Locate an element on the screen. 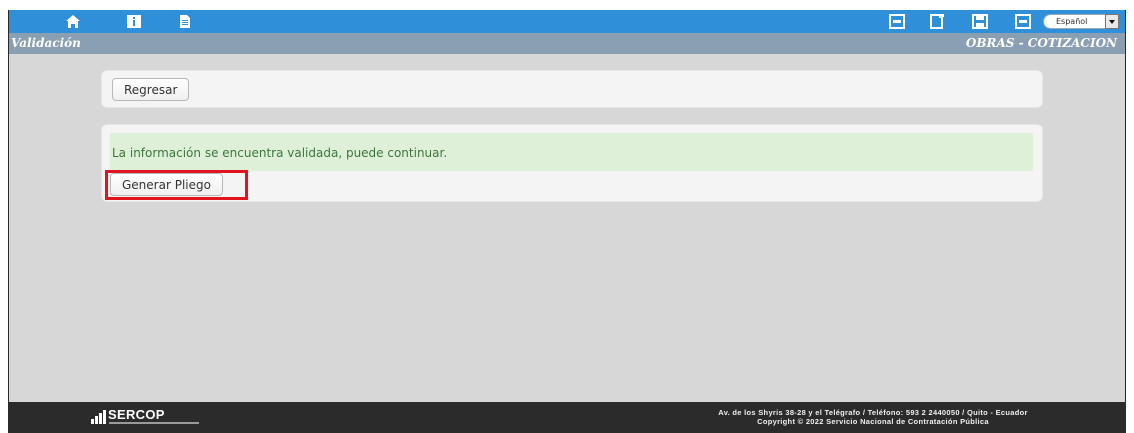  save-icon is located at coordinates (980, 21).